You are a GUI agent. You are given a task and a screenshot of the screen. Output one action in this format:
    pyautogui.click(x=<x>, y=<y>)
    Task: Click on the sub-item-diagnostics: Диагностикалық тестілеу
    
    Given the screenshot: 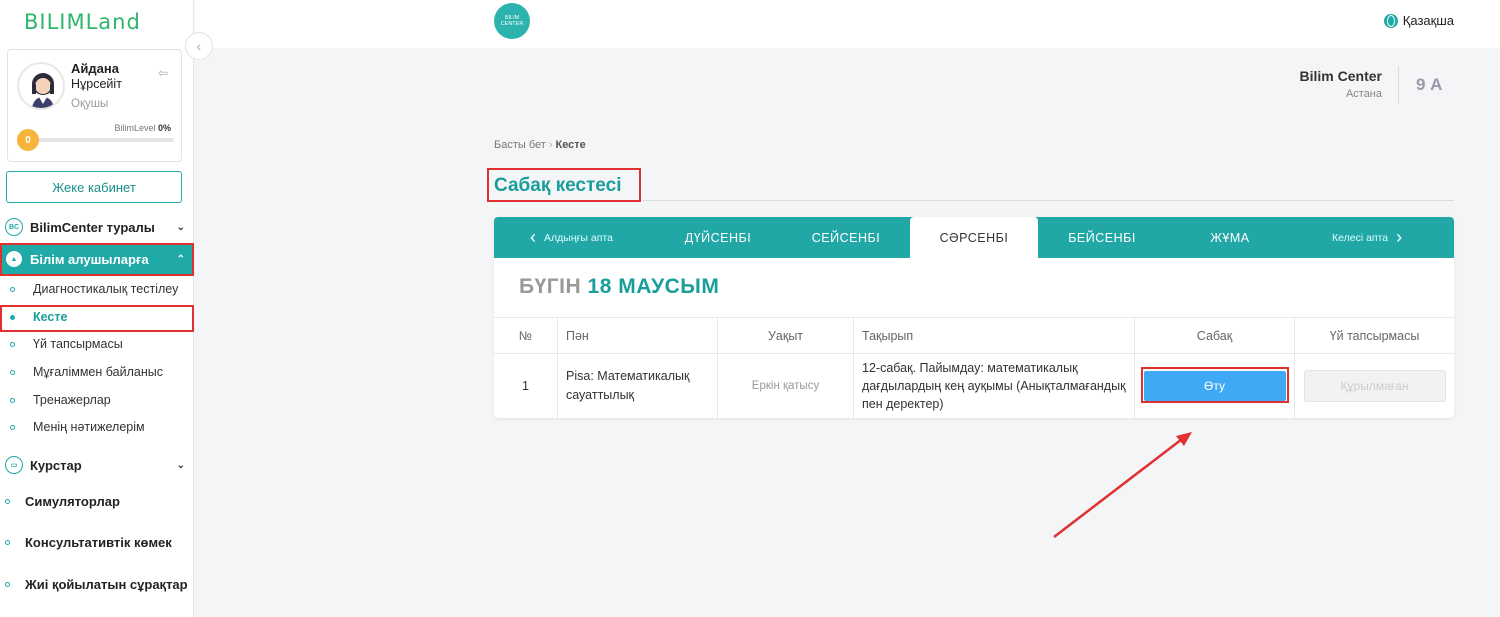 What is the action you would take?
    pyautogui.click(x=97, y=289)
    